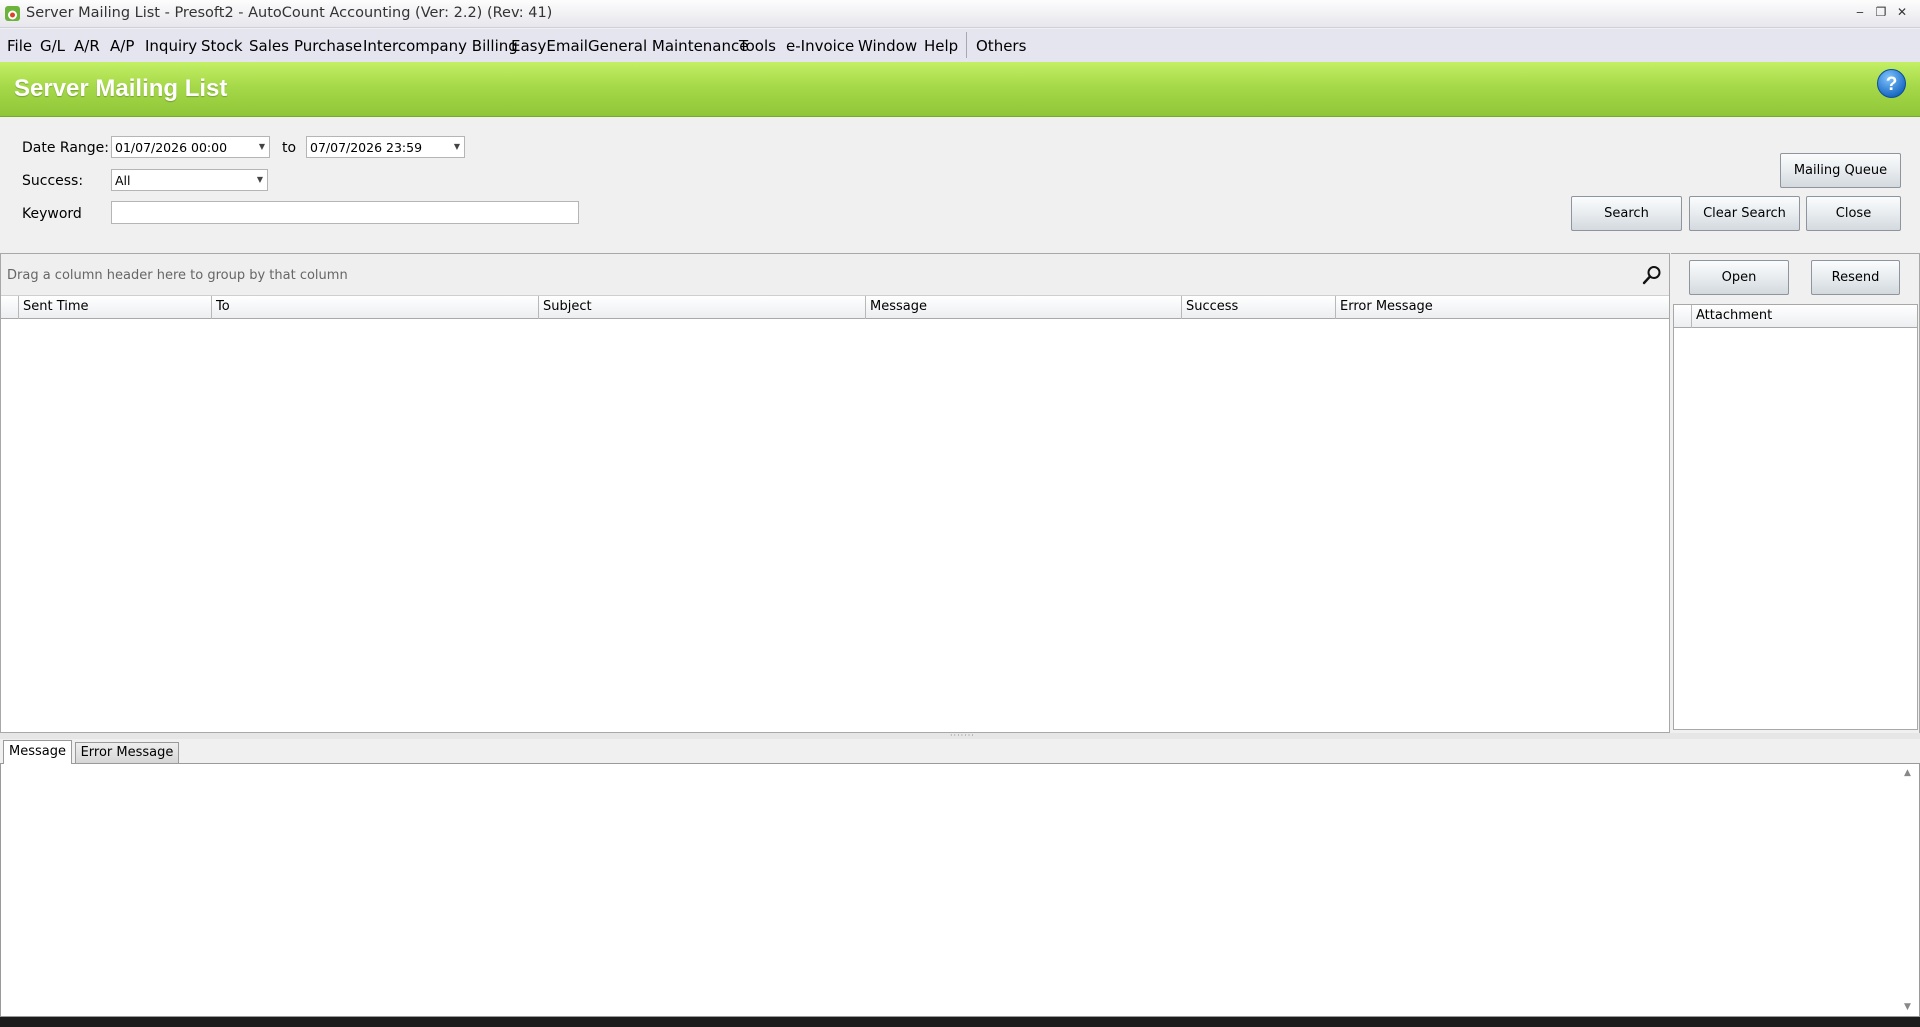  I want to click on menu-e-invoice: e-Invoice, so click(820, 46).